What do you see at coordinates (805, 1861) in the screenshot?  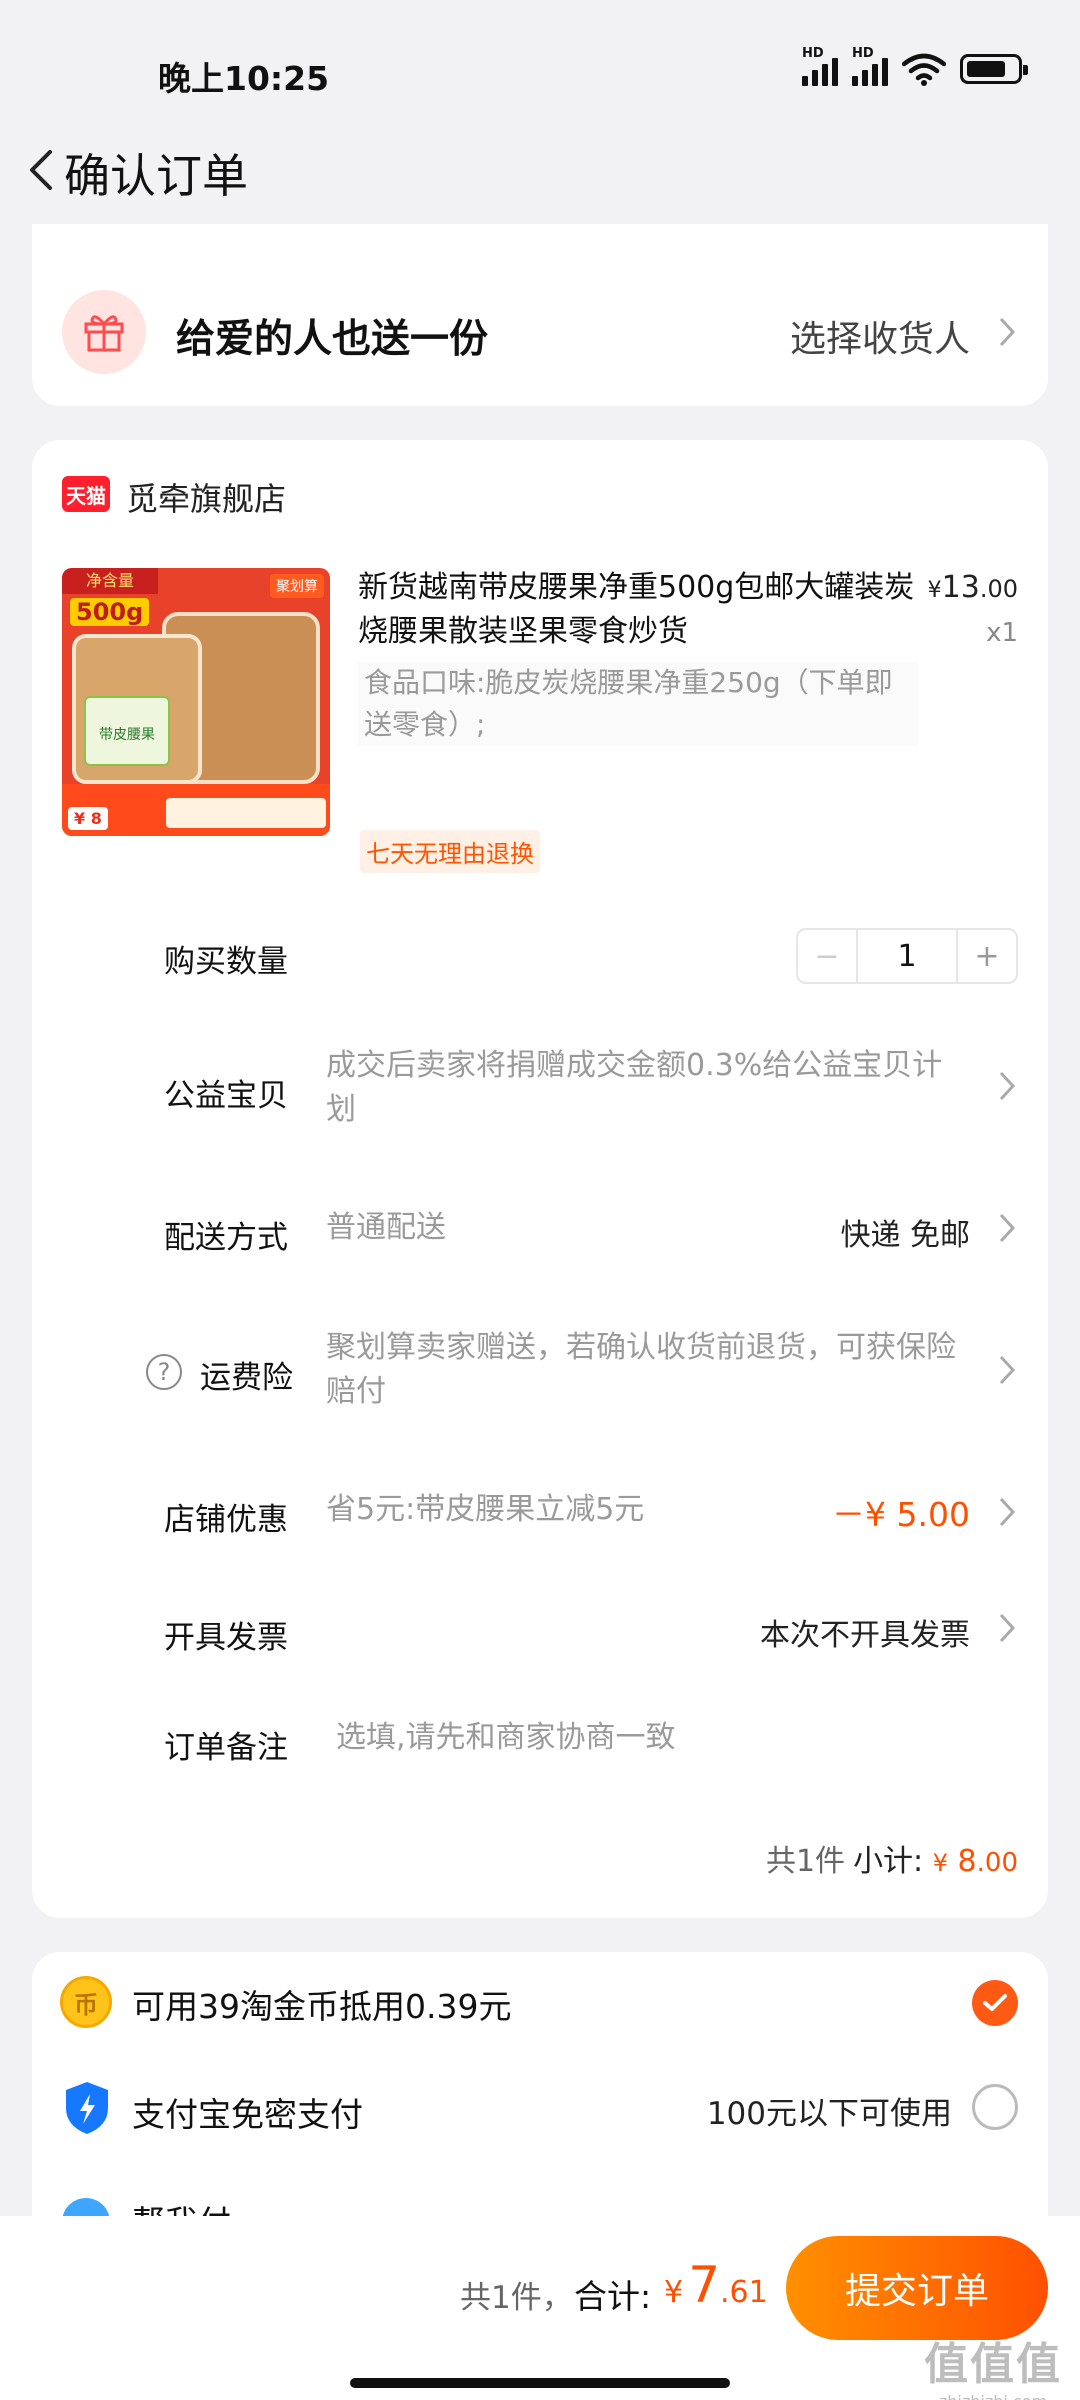 I see `subtotal-count: 共1件` at bounding box center [805, 1861].